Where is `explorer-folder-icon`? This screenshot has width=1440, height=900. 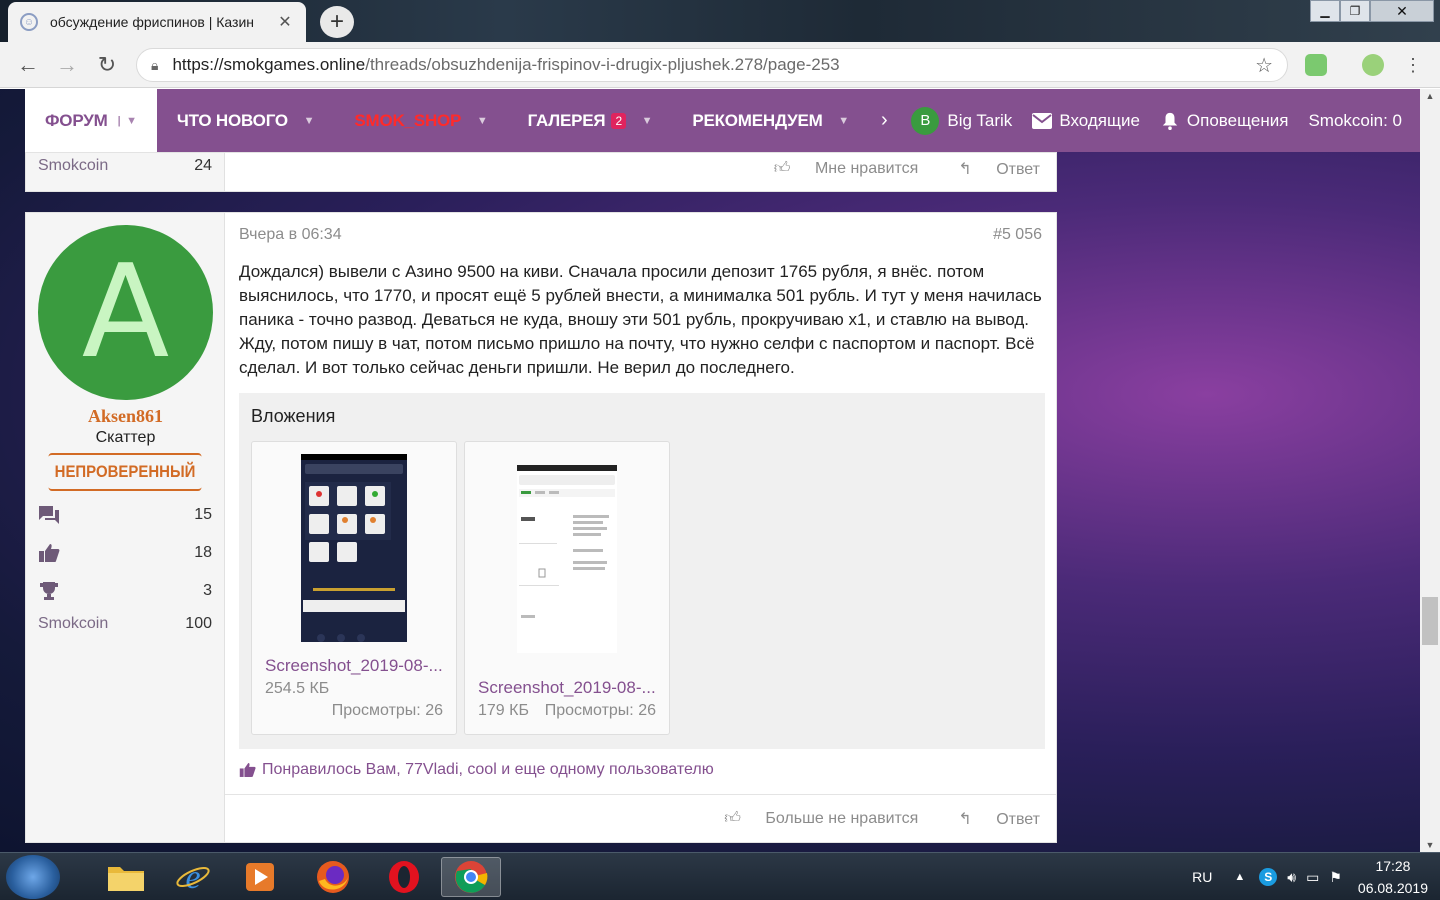
explorer-folder-icon is located at coordinates (126, 877).